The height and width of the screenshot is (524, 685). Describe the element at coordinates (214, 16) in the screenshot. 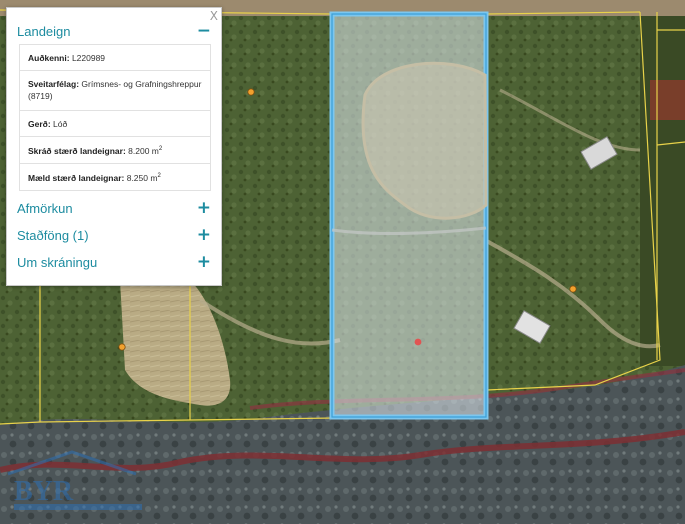

I see `close-button: X` at that location.